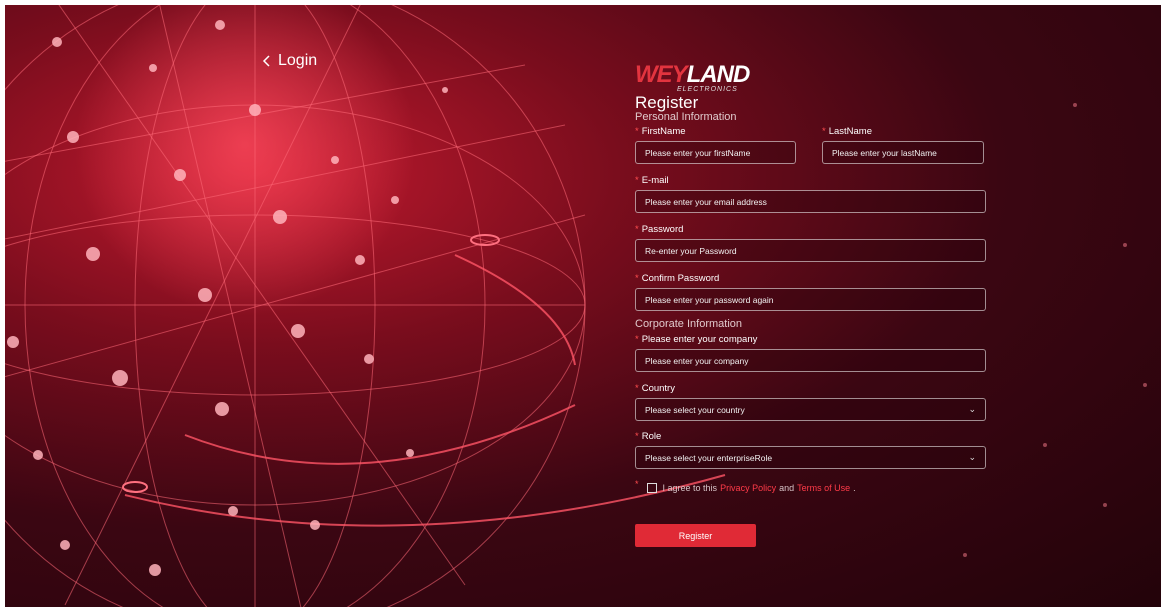 The height and width of the screenshot is (612, 1166). I want to click on corporate-section-heading: Corporate Information, so click(688, 324).